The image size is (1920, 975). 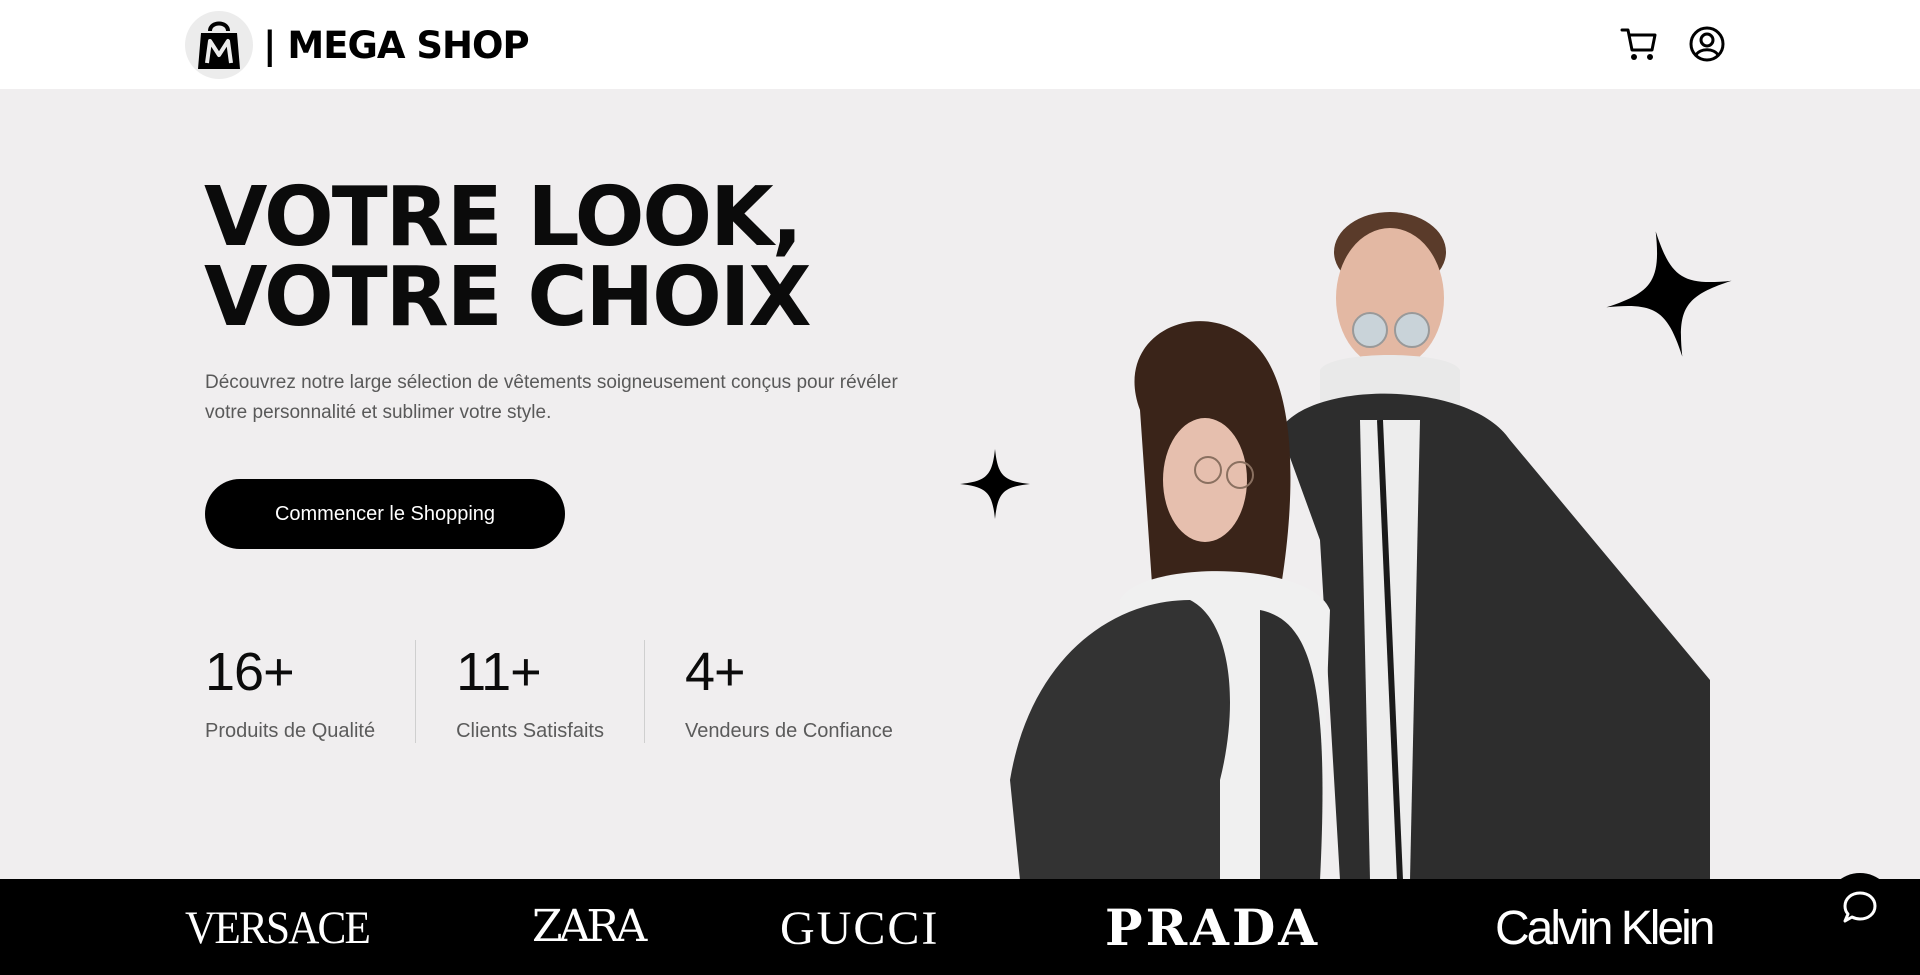 I want to click on stat-label: Clients Satisfaits, so click(x=530, y=731).